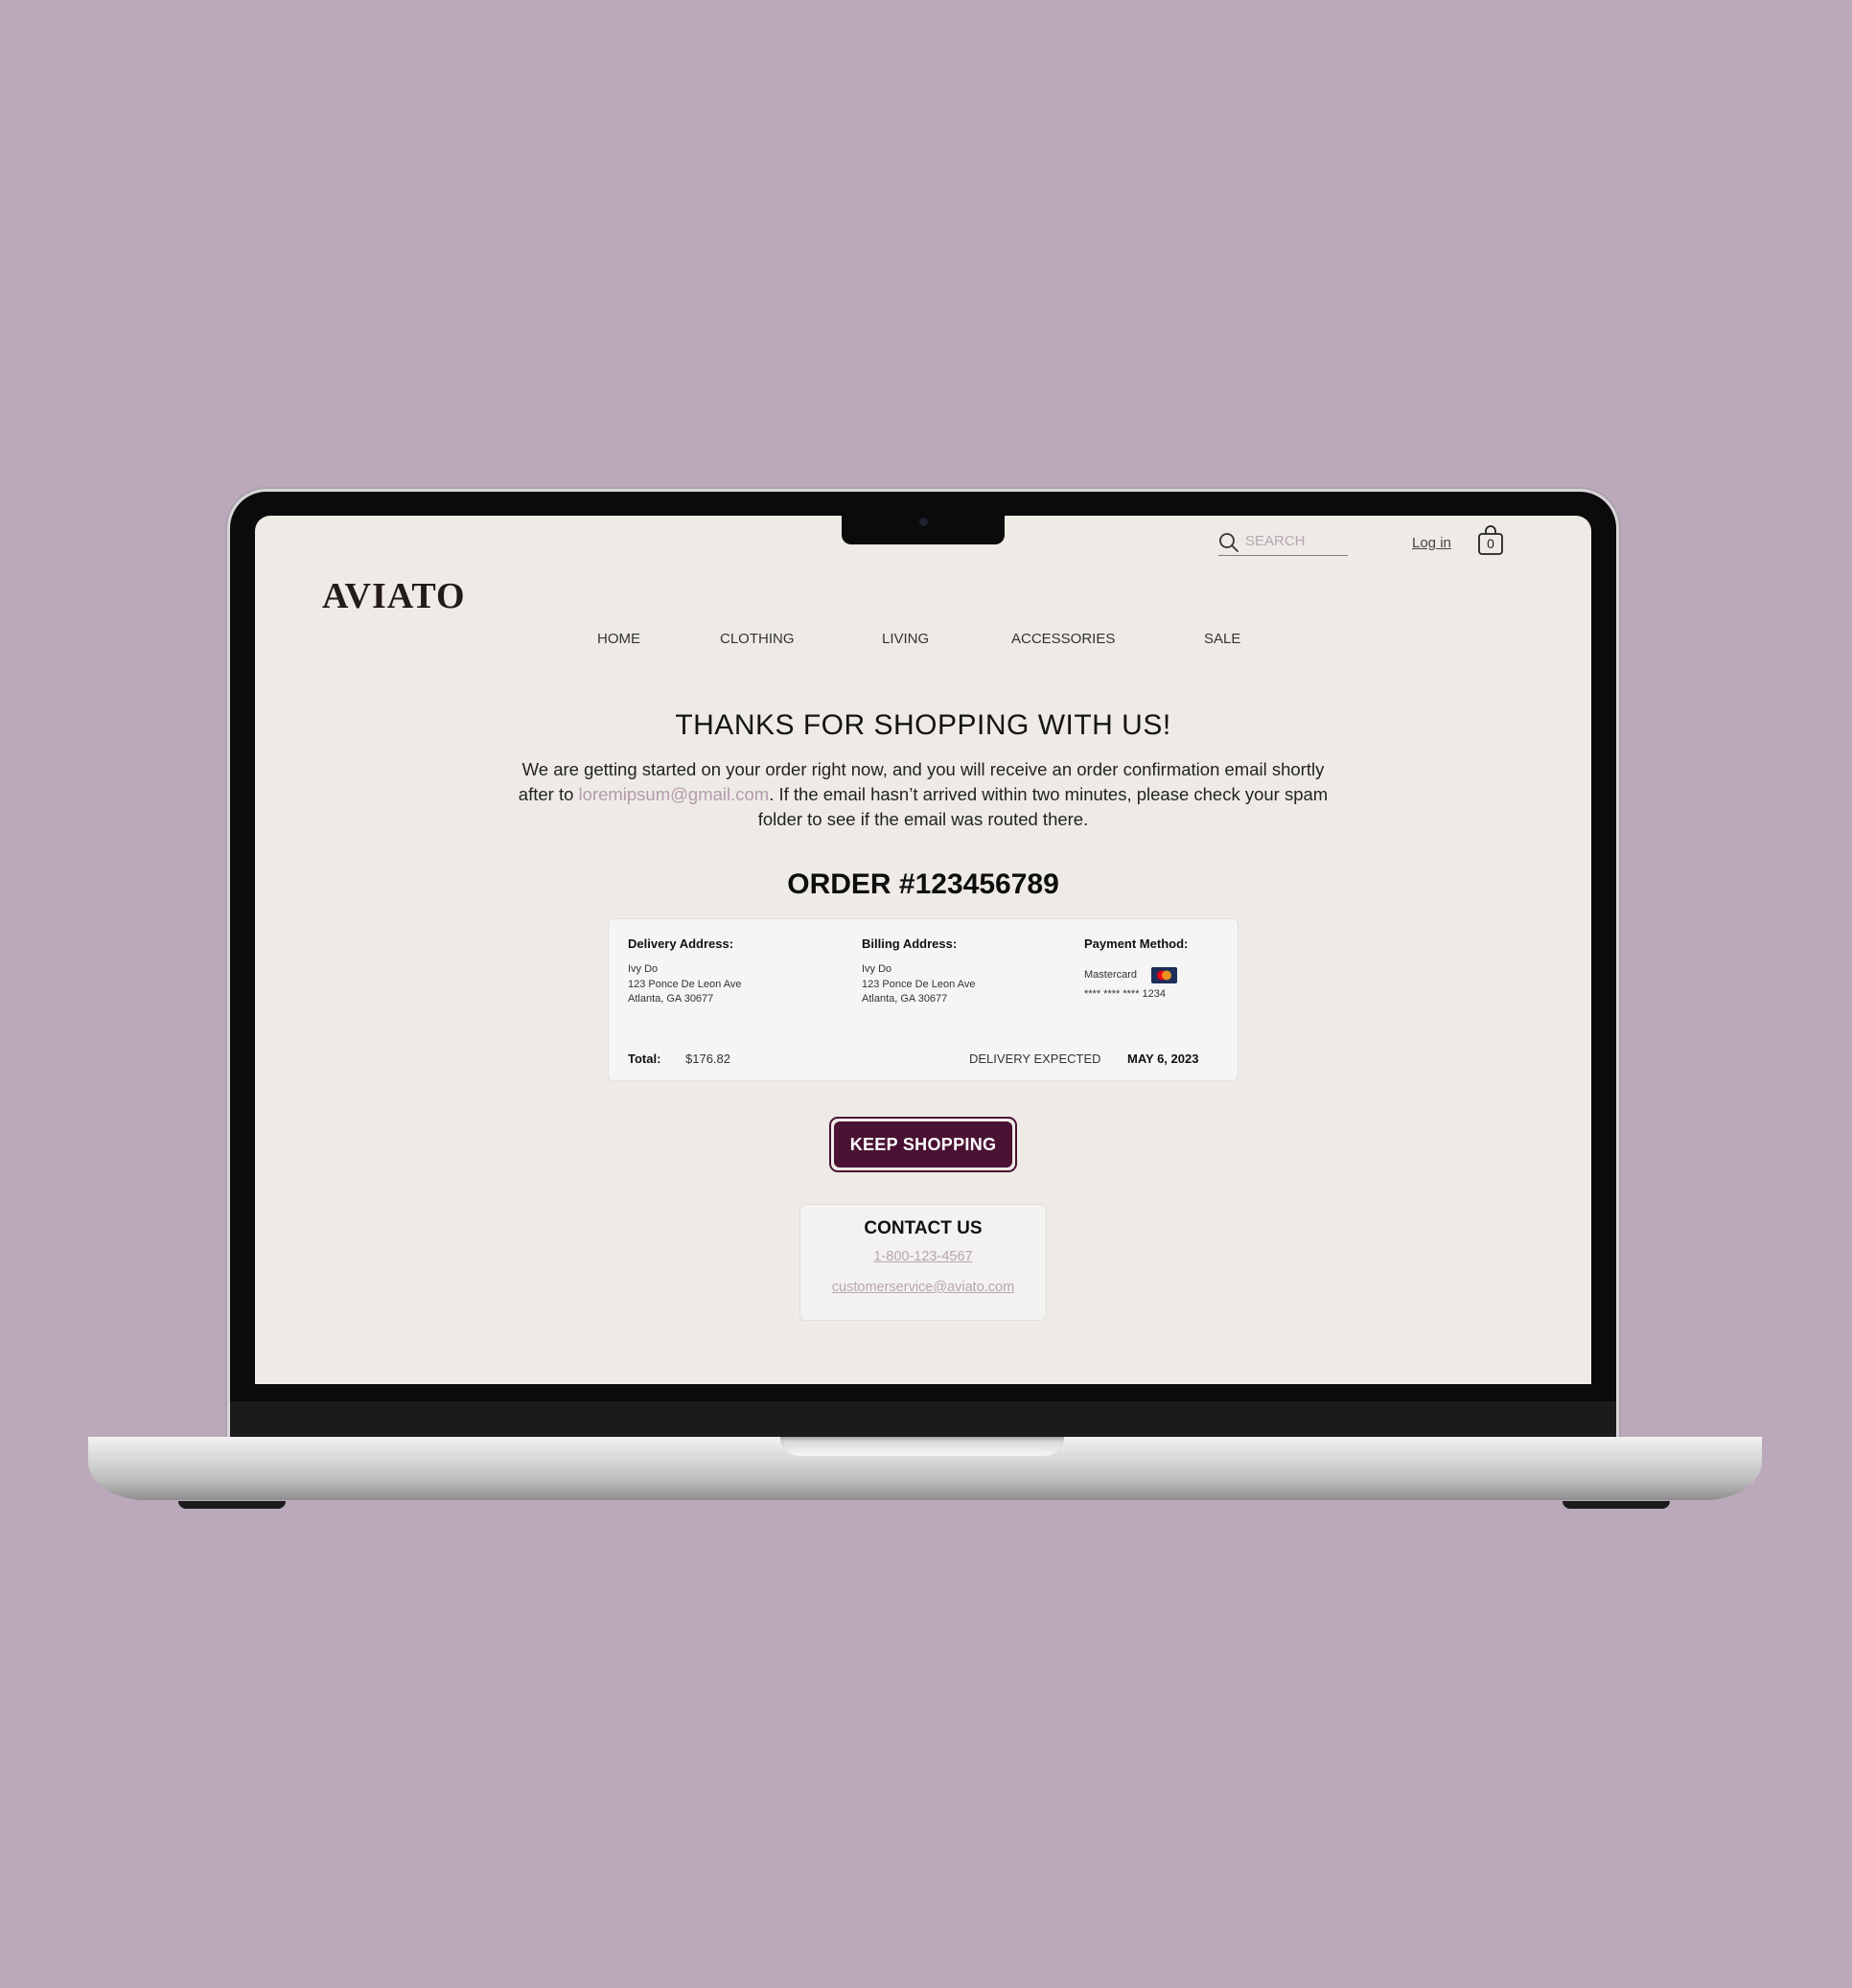 The width and height of the screenshot is (1852, 1988). What do you see at coordinates (671, 999) in the screenshot?
I see `delivery-city: Atlanta, GA 30677` at bounding box center [671, 999].